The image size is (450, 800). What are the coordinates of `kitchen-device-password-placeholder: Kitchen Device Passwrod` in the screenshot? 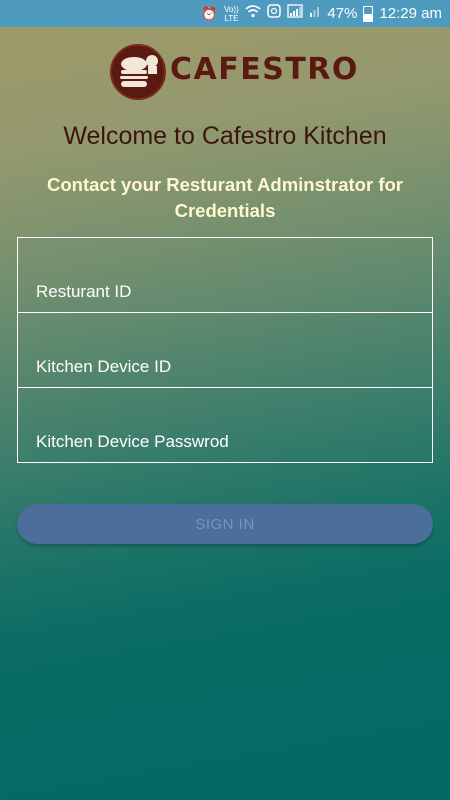 It's located at (132, 441).